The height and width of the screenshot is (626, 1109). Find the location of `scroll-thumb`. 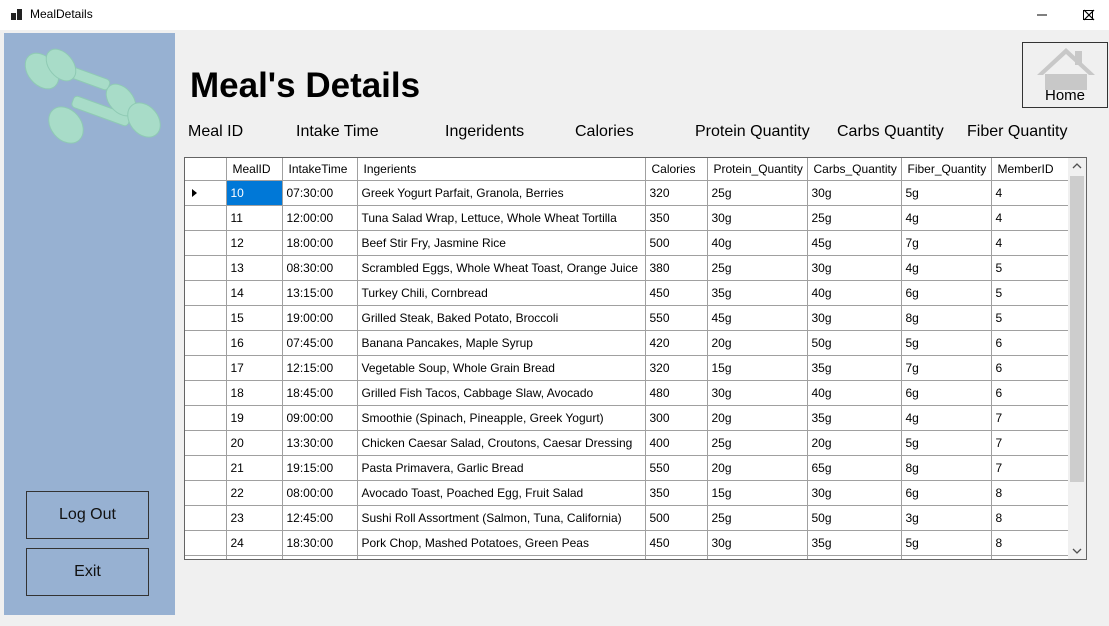

scroll-thumb is located at coordinates (1077, 329).